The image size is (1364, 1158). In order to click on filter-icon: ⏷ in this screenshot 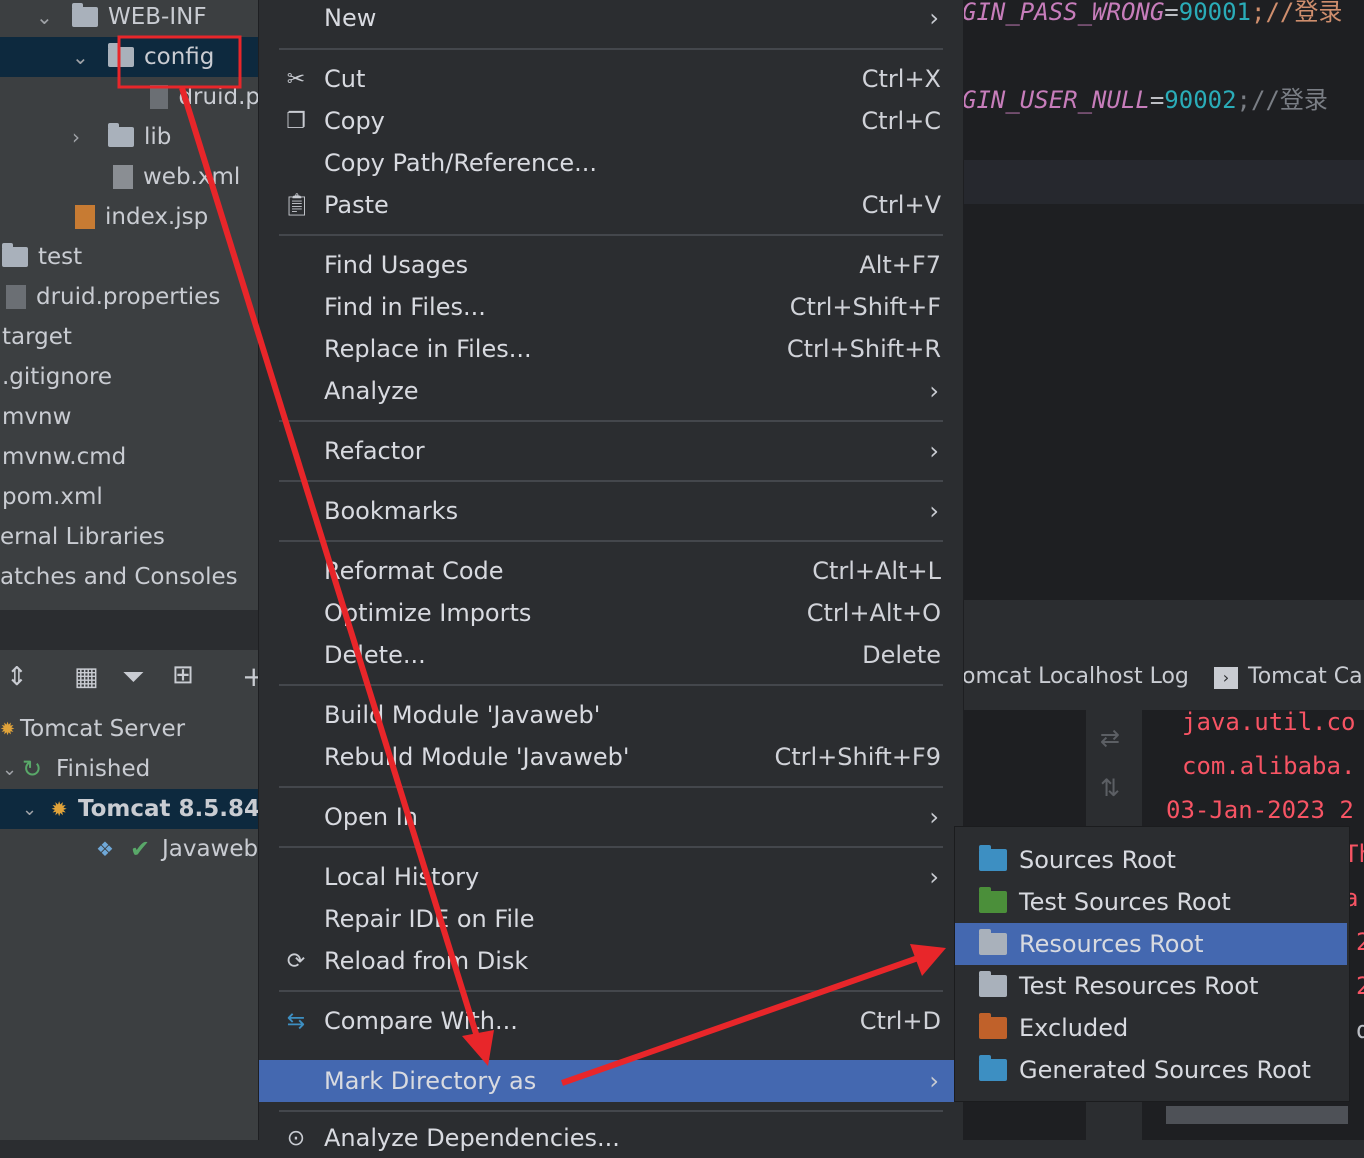, I will do `click(133, 677)`.